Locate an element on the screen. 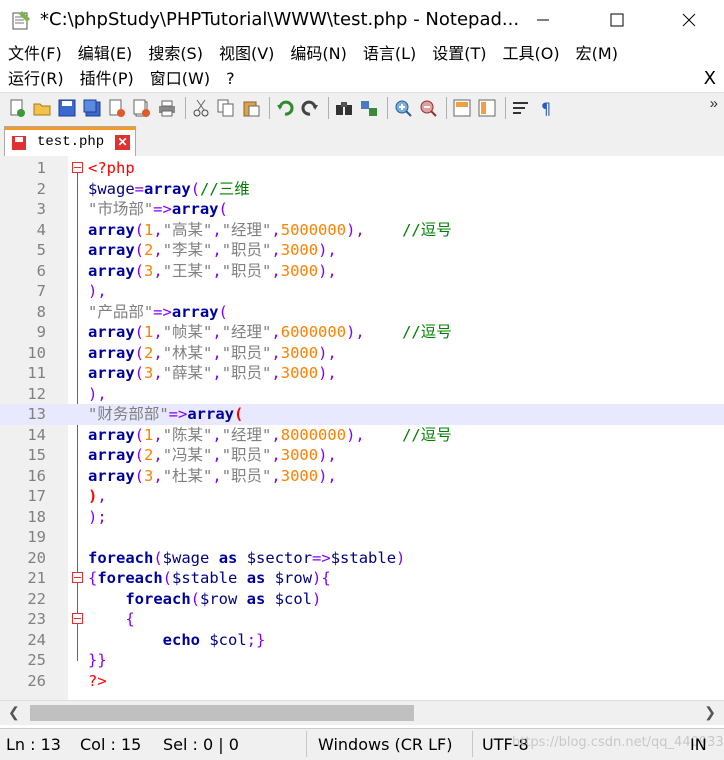 This screenshot has height=760, width=724. menu-settings: 设置(T) is located at coordinates (459, 54).